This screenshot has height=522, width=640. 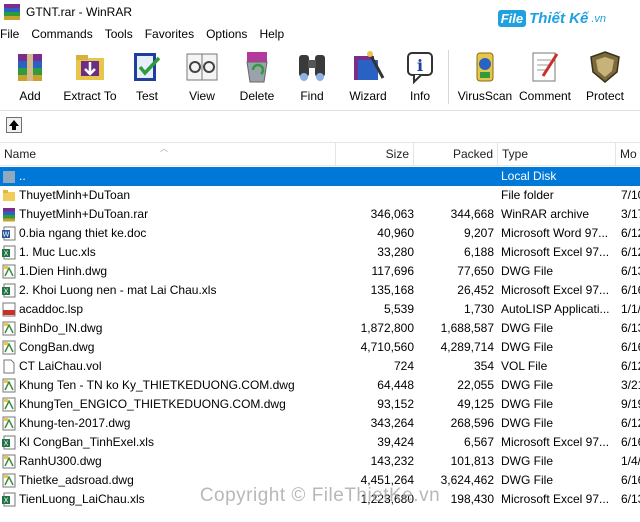 What do you see at coordinates (387, 347) in the screenshot?
I see `file-size: 4,710,560` at bounding box center [387, 347].